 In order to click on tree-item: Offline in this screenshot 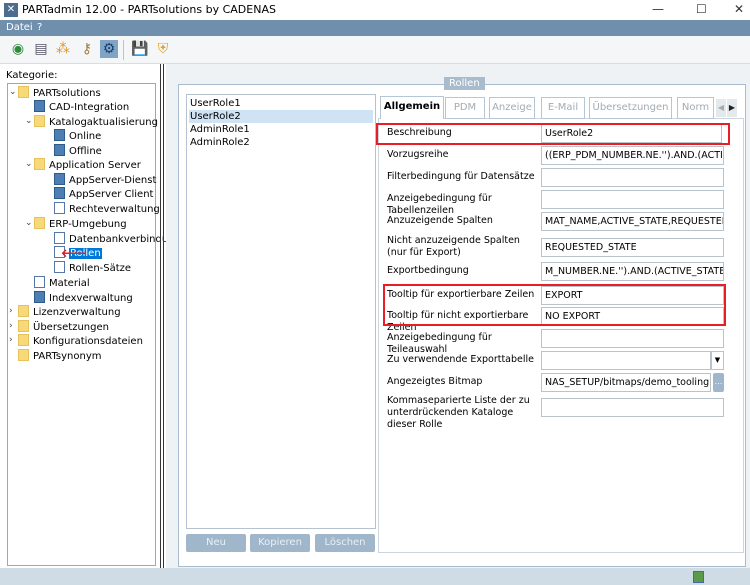, I will do `click(78, 151)`.